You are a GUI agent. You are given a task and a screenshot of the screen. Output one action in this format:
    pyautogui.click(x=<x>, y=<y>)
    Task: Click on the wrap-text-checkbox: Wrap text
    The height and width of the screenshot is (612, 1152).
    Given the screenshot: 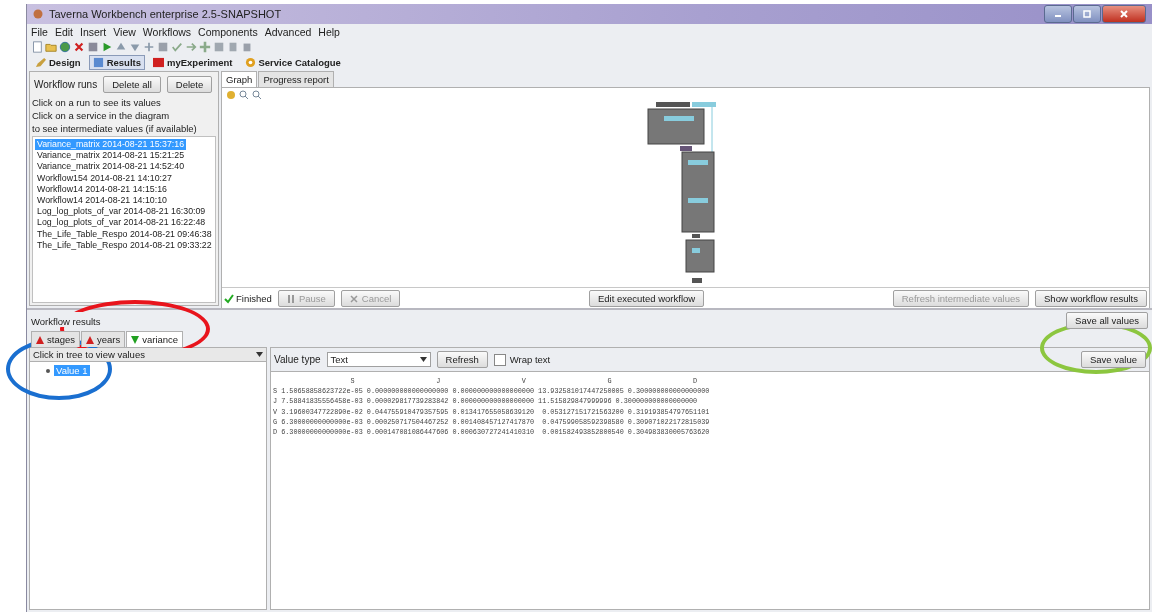 What is the action you would take?
    pyautogui.click(x=522, y=359)
    